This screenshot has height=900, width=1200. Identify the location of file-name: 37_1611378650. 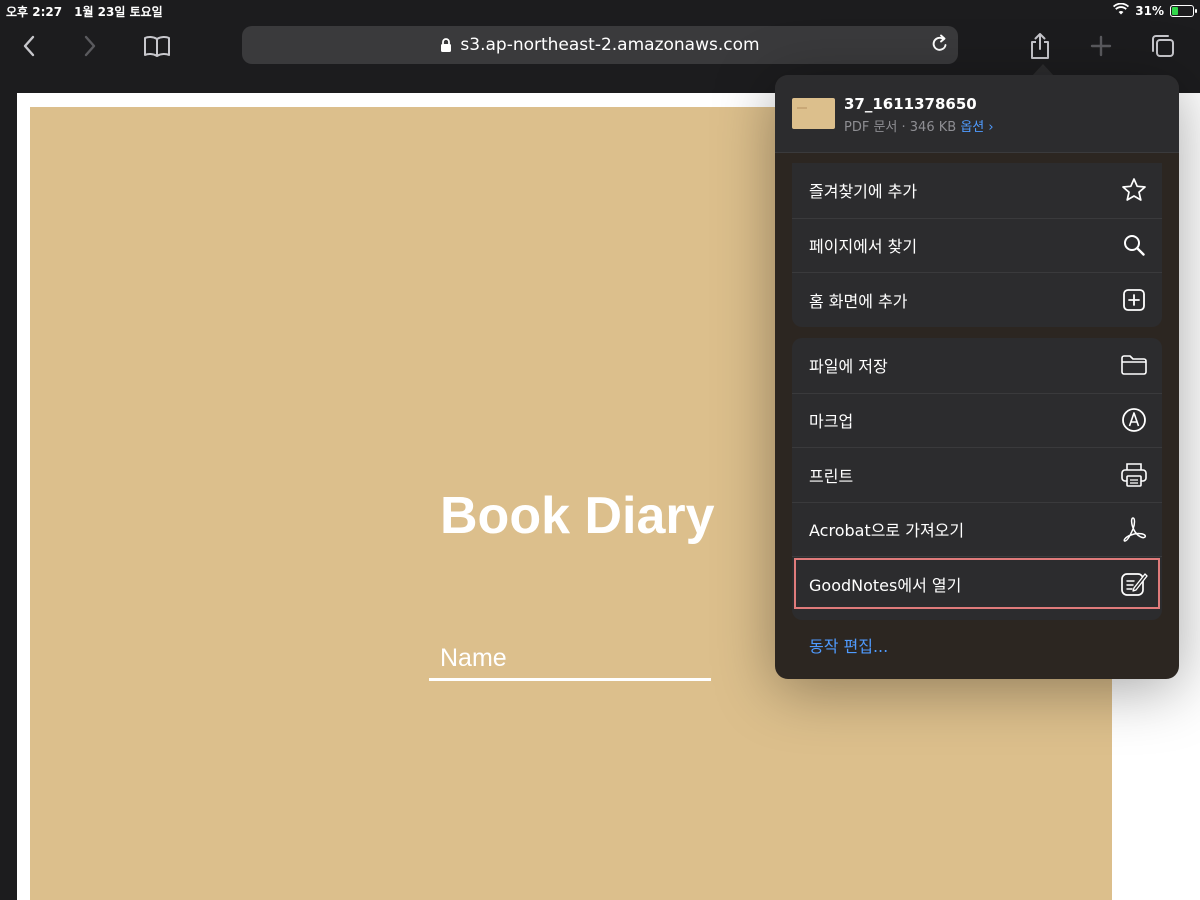
(910, 104).